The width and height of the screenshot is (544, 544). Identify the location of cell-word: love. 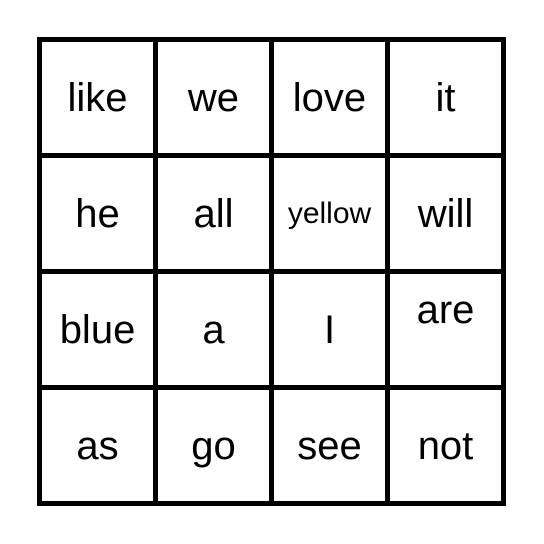
(329, 97).